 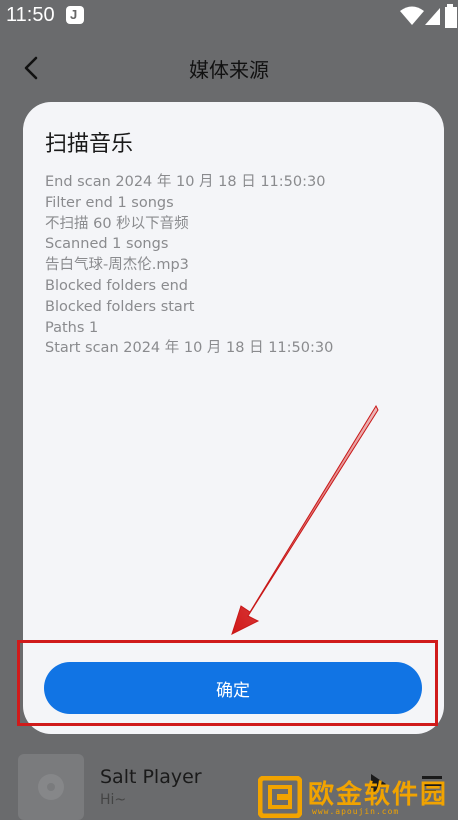 I want to click on status-bar: 11:50 J, so click(x=229, y=16).